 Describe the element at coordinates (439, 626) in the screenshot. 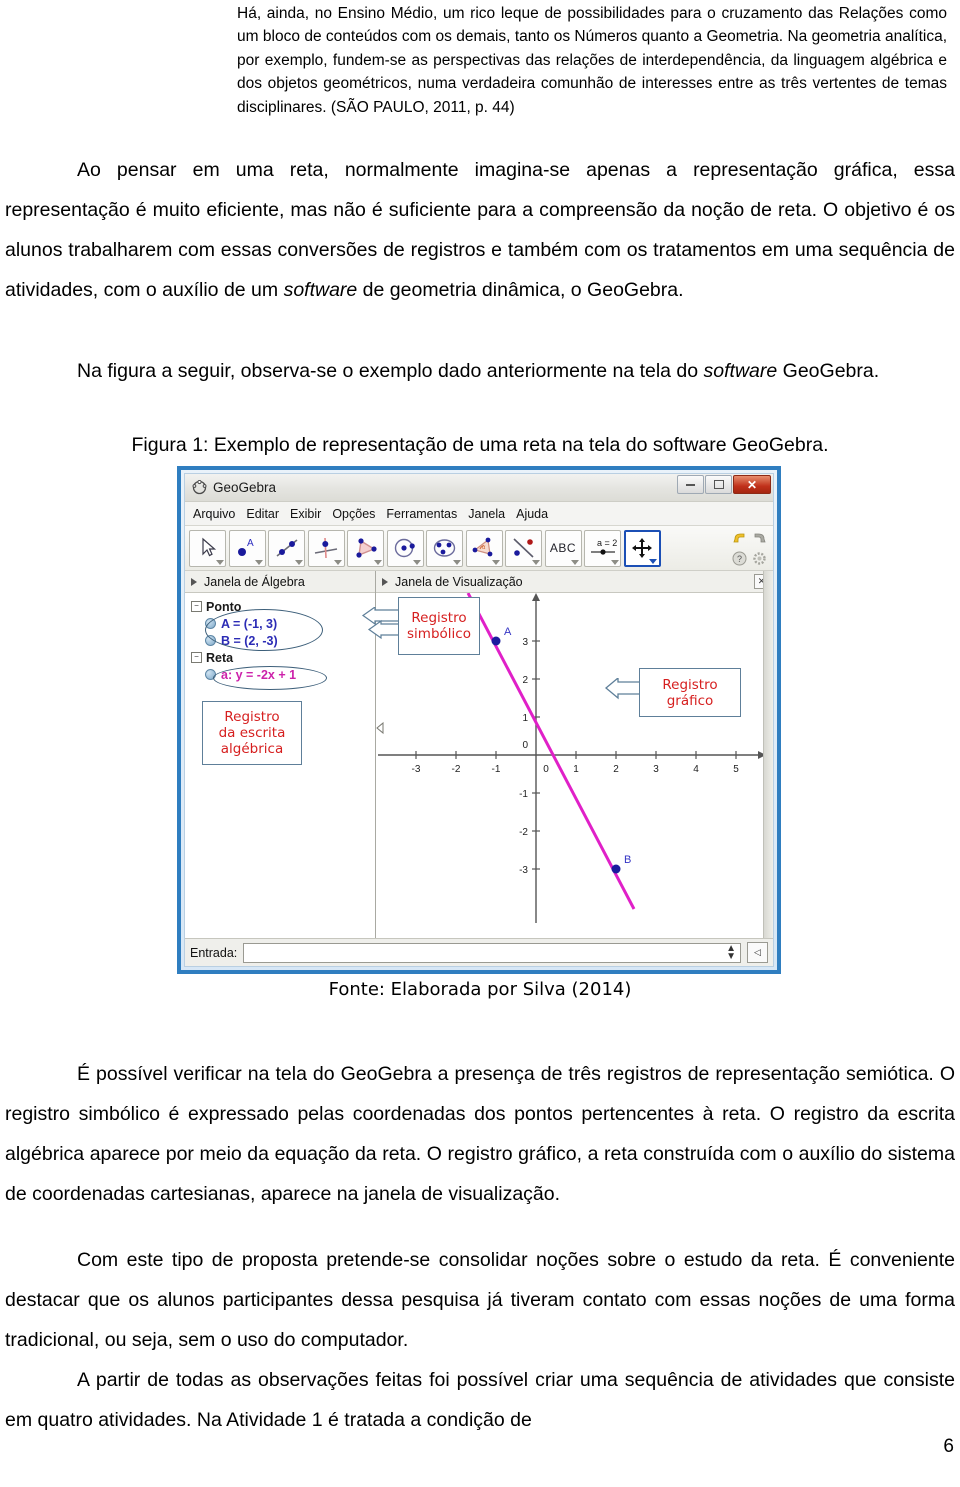

I see `callout-registro-simbolico: Registro simbólico` at that location.